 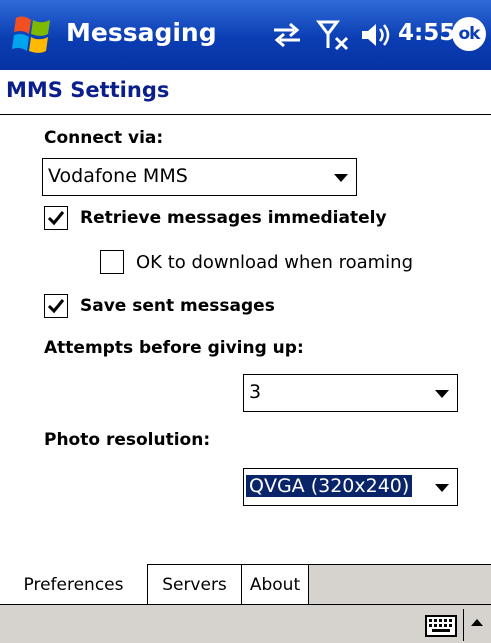 I want to click on sip-divider, so click(x=463, y=625).